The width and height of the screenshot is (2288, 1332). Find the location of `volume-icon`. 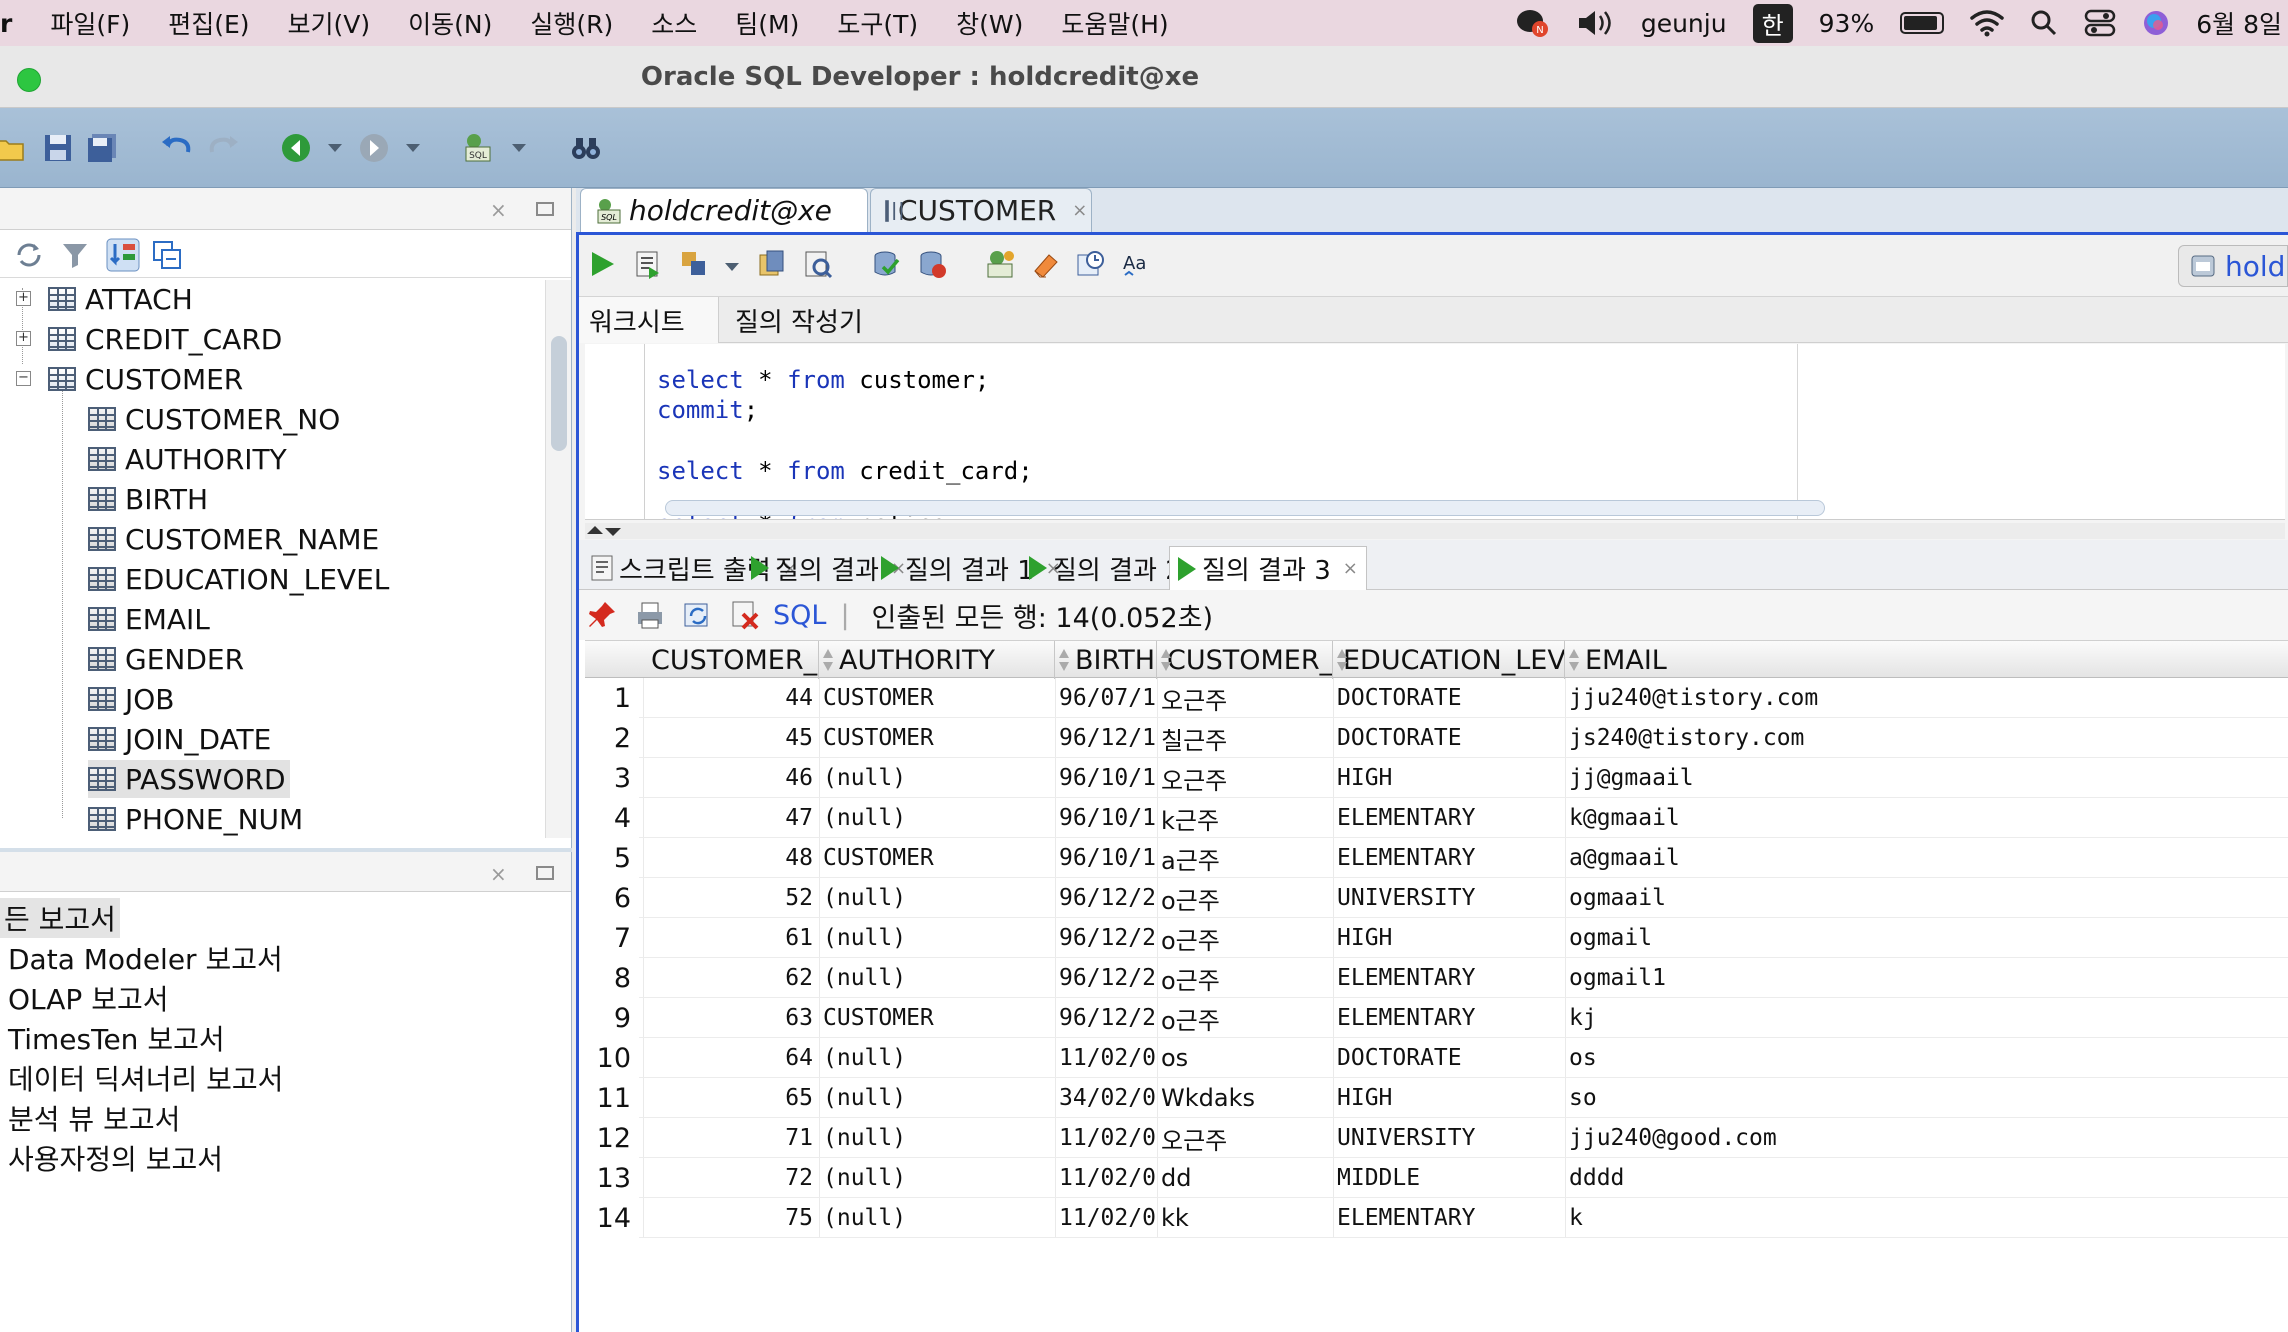

volume-icon is located at coordinates (1595, 23).